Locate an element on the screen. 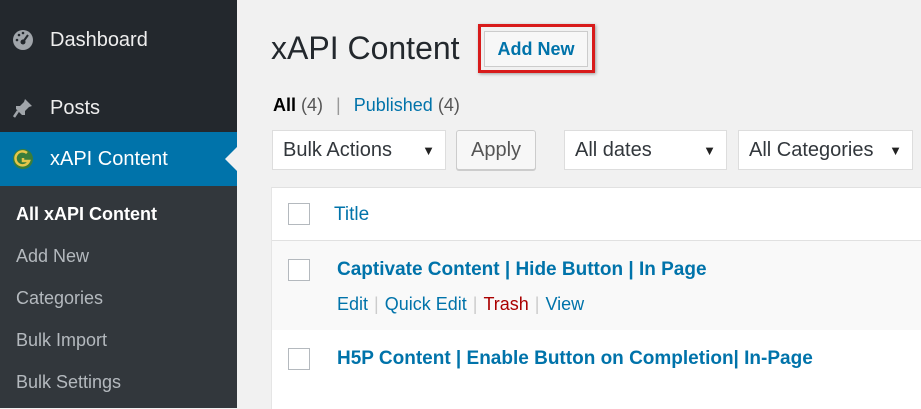  page-title: xAPI Content is located at coordinates (365, 48).